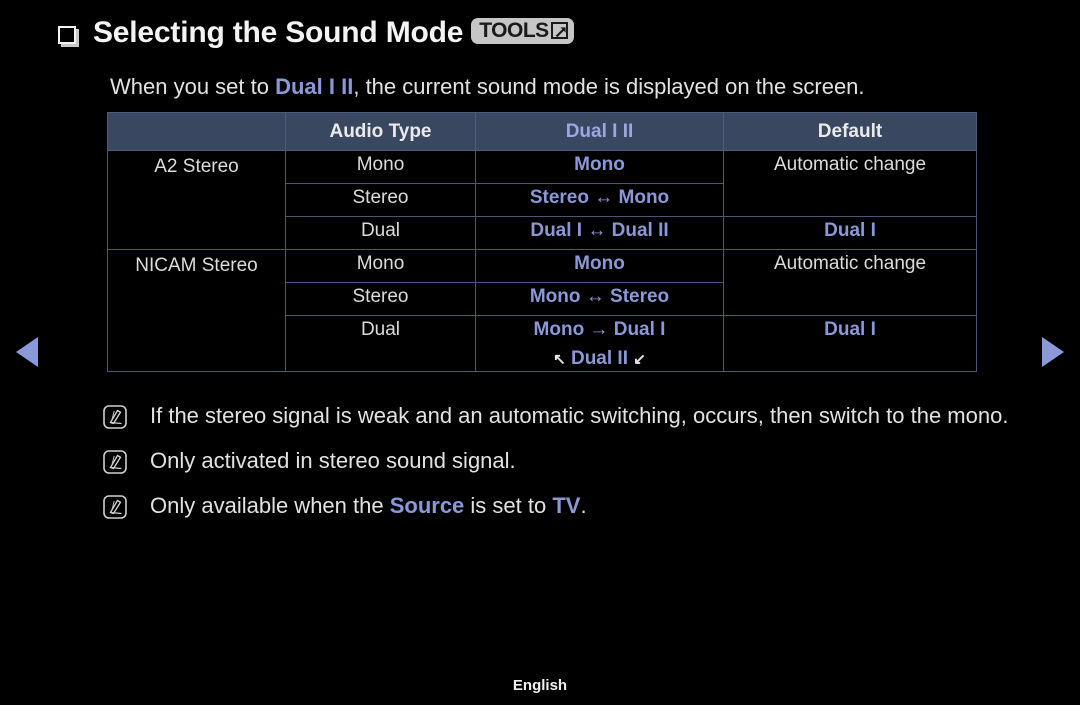 This screenshot has width=1080, height=705. I want to click on subtitle-before: When you set to, so click(193, 86).